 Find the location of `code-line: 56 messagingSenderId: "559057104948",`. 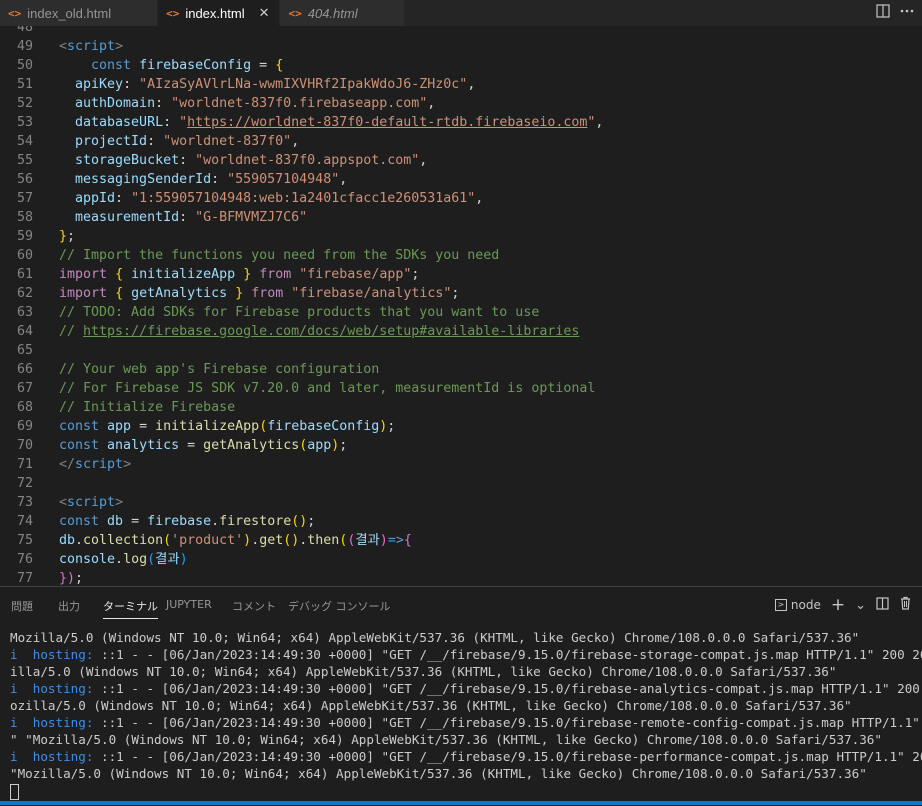

code-line: 56 messagingSenderId: "559057104948", is located at coordinates (461, 179).